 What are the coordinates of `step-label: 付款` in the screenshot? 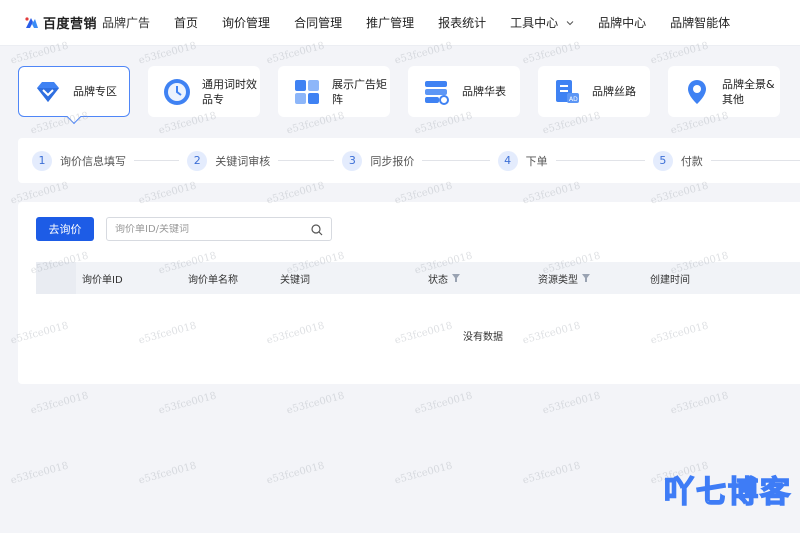 It's located at (691, 161).